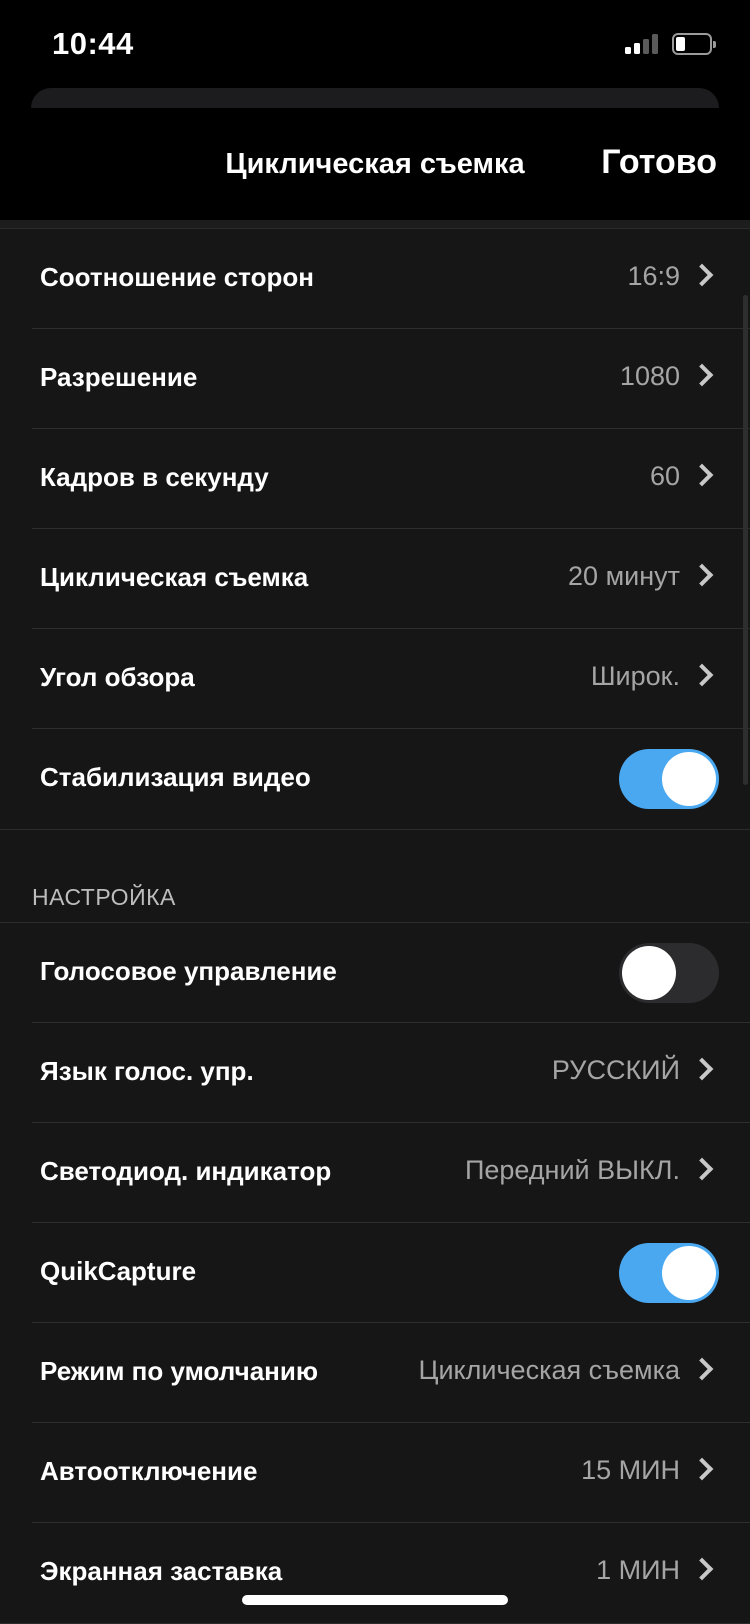 This screenshot has width=750, height=1624. I want to click on setting-row-aspect-ratio: Соотношение сторон 16:9, so click(391, 279).